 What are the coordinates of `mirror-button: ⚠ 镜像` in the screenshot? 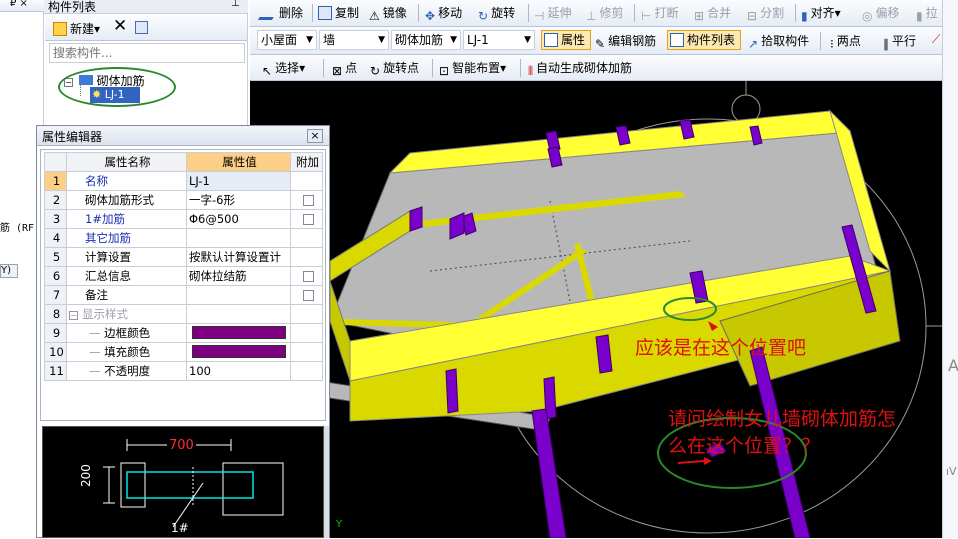 It's located at (388, 13).